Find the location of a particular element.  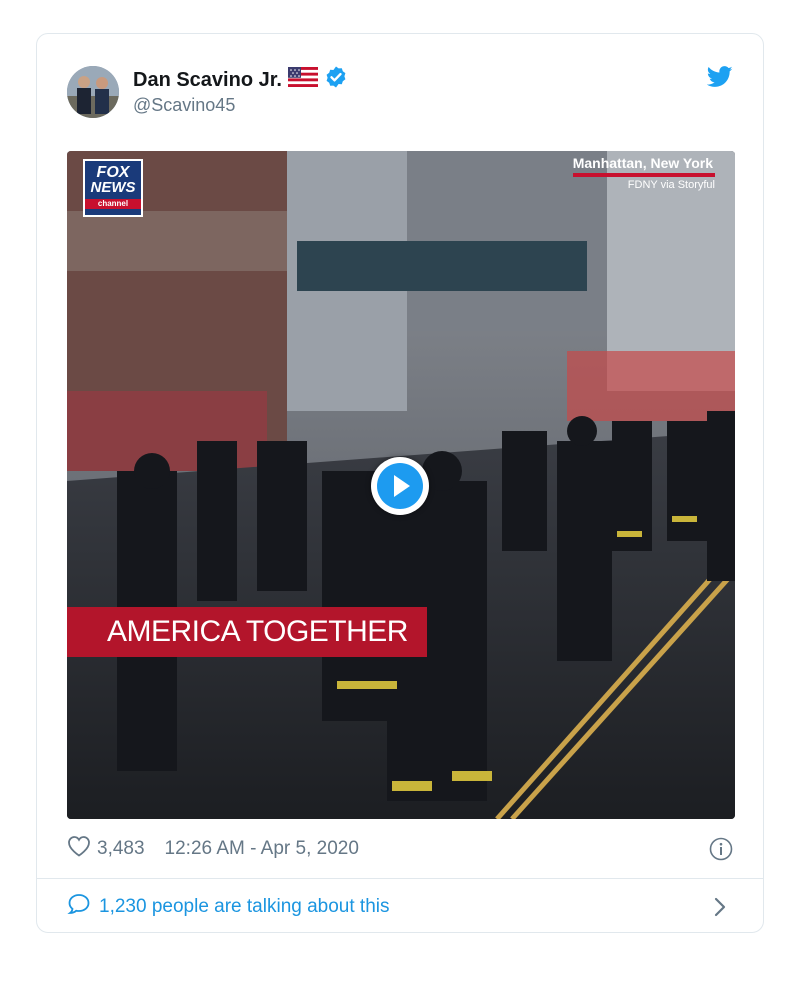

author-handle: @Scavino45 is located at coordinates (184, 105).